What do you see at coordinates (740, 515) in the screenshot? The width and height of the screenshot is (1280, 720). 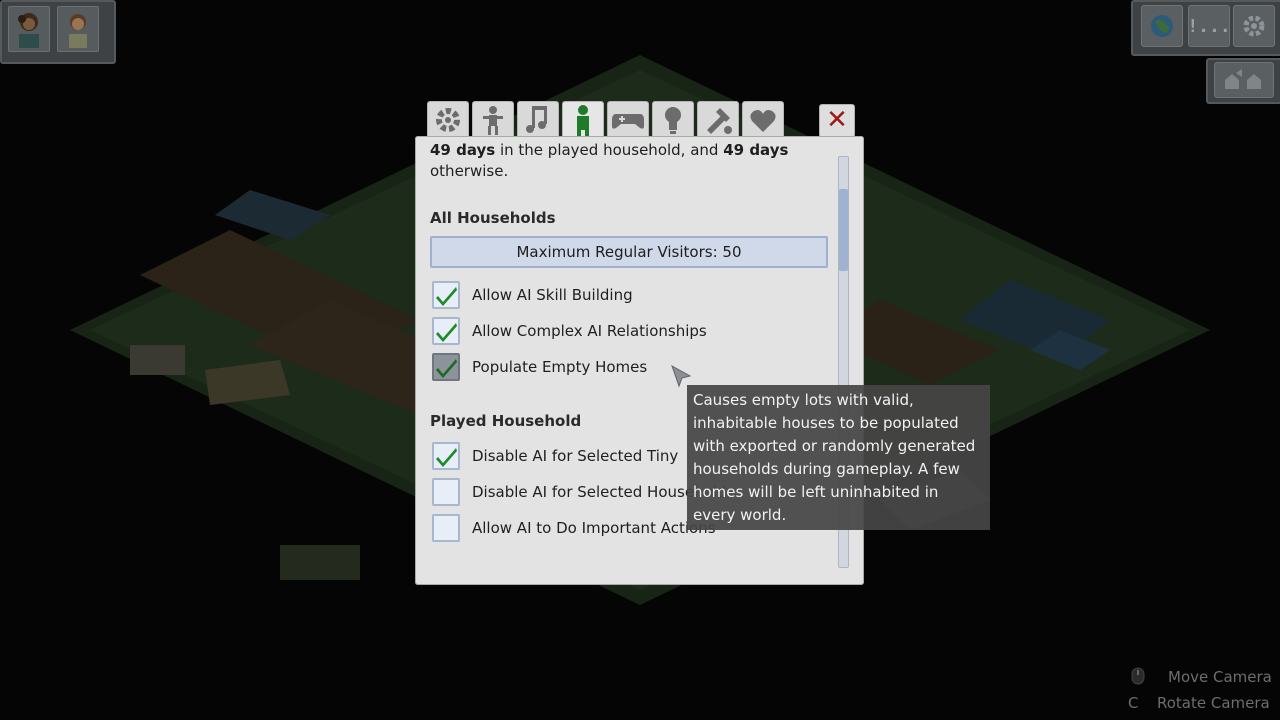 I see `tooltip-line: every world.` at bounding box center [740, 515].